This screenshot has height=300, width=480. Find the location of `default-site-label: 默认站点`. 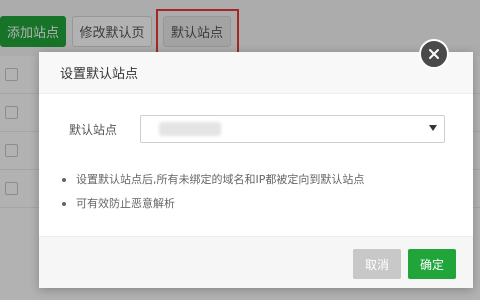

default-site-label: 默认站点 is located at coordinates (93, 130).